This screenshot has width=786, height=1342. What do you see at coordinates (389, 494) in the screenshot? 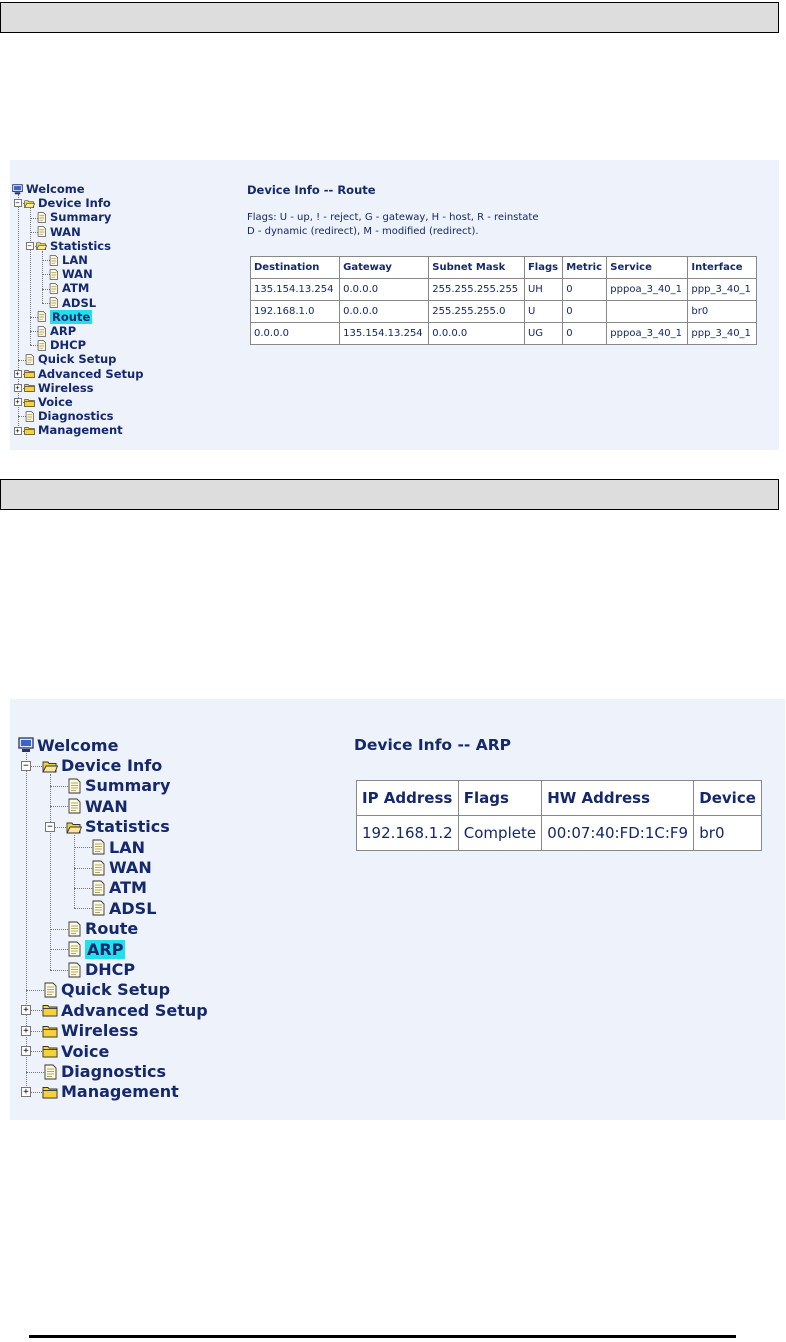
I see `section-header-bar-middle` at bounding box center [389, 494].